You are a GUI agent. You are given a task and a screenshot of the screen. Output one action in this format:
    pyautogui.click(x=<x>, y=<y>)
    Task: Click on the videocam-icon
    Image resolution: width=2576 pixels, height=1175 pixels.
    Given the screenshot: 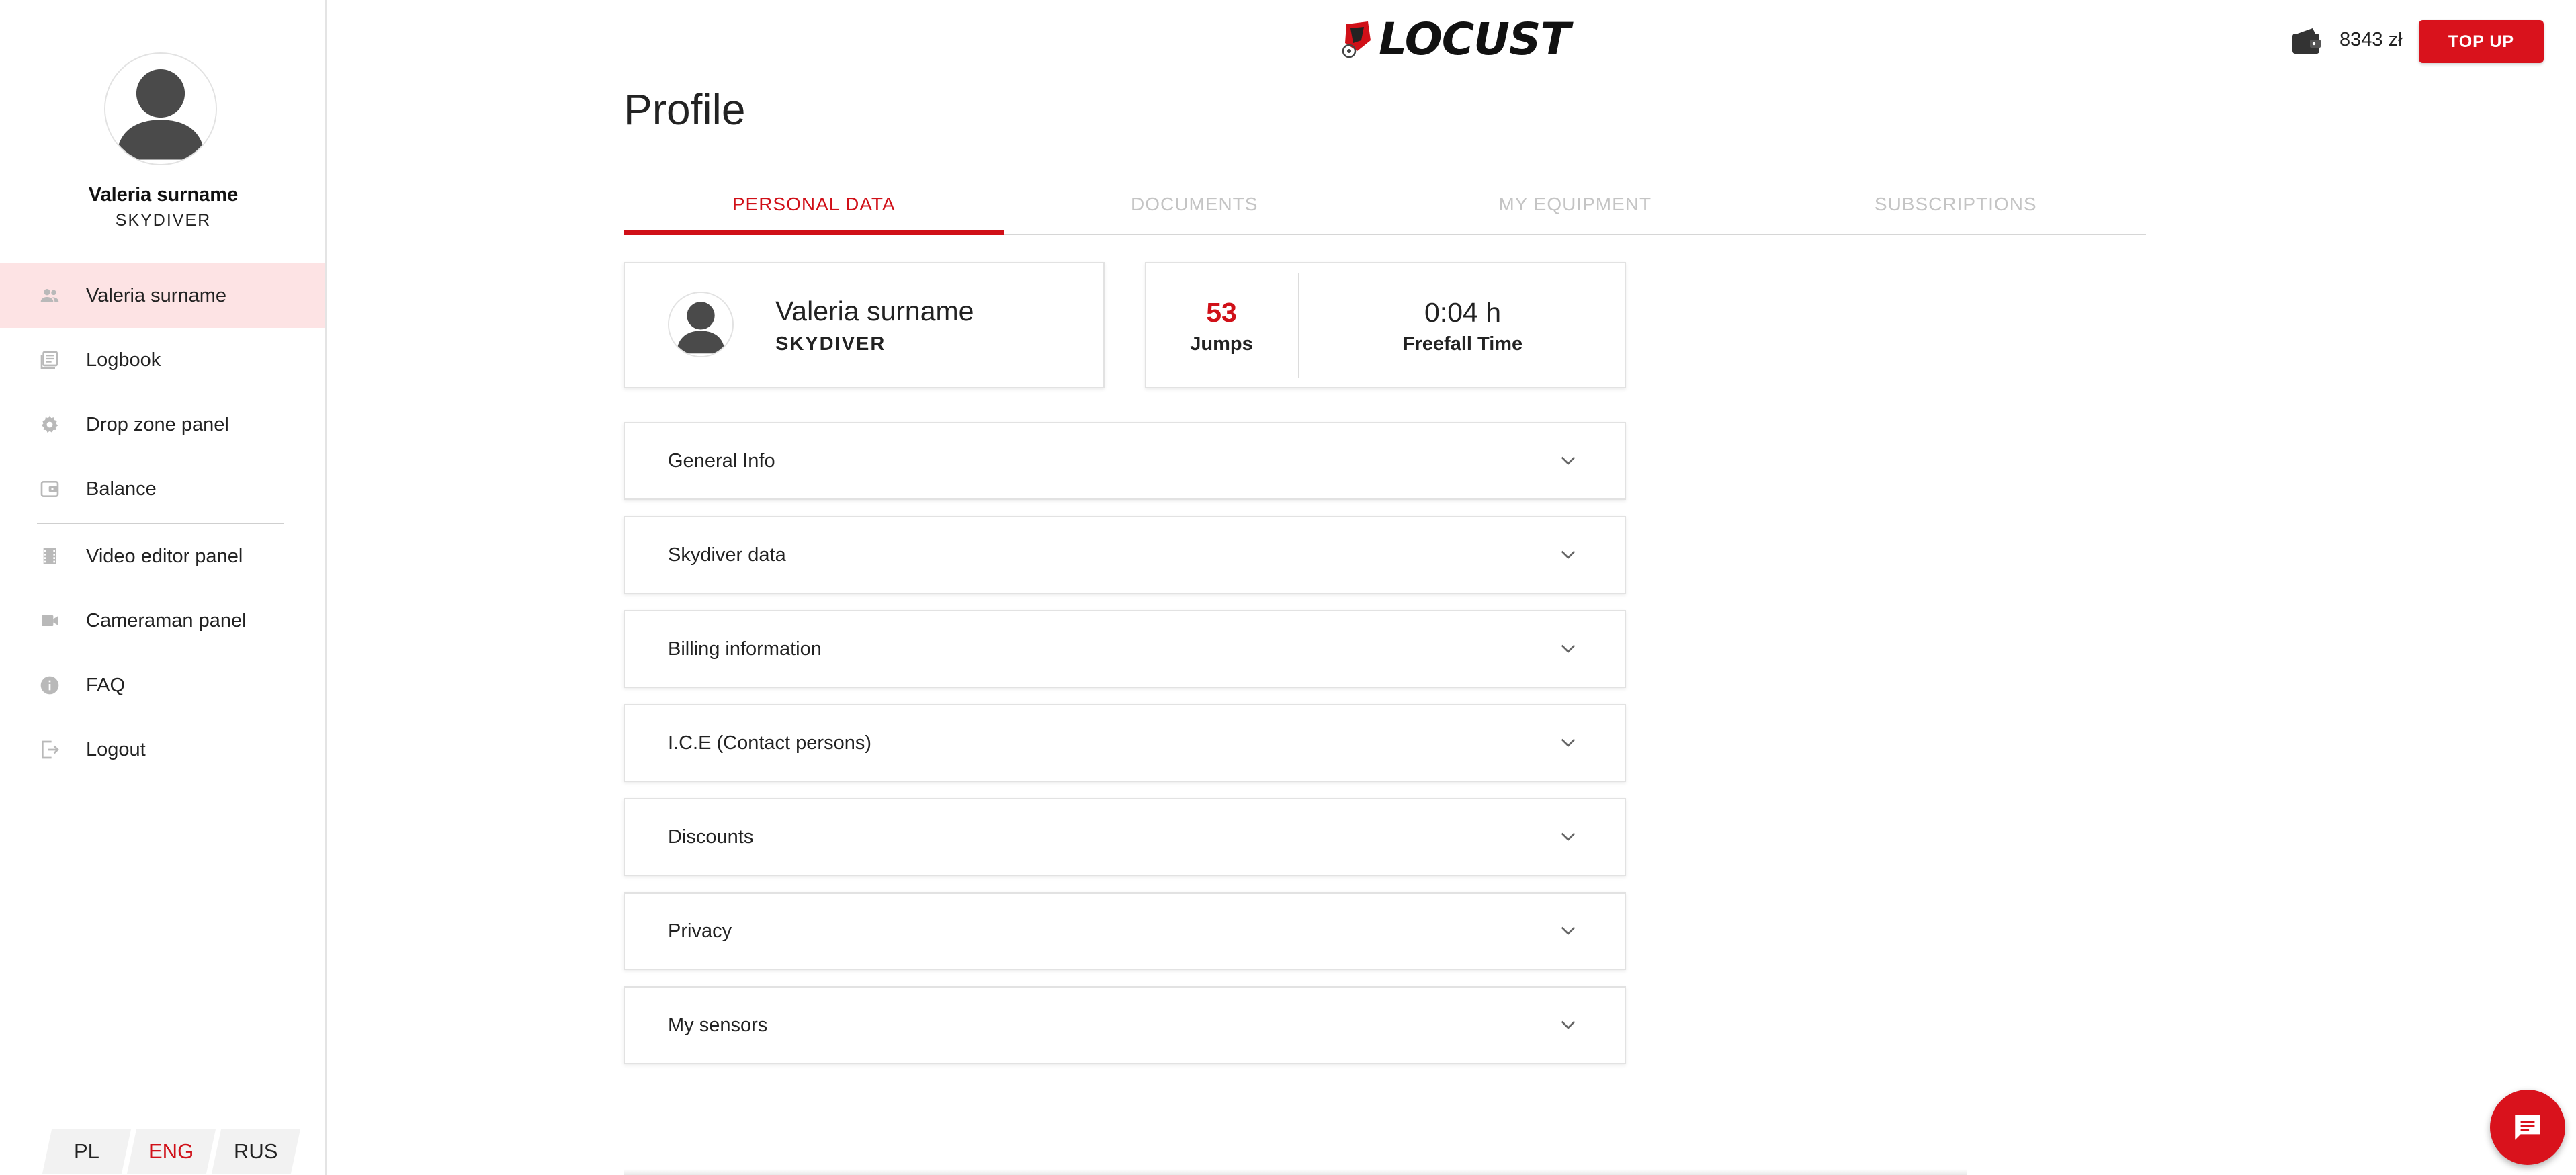 What is the action you would take?
    pyautogui.click(x=50, y=621)
    